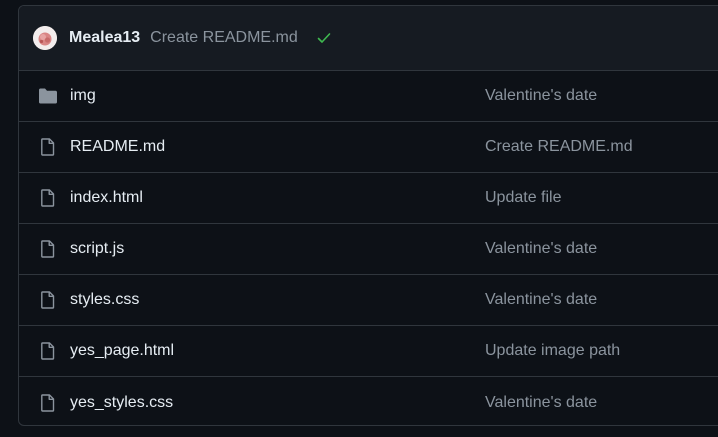 This screenshot has height=437, width=718. What do you see at coordinates (97, 249) in the screenshot?
I see `file-name: script.js` at bounding box center [97, 249].